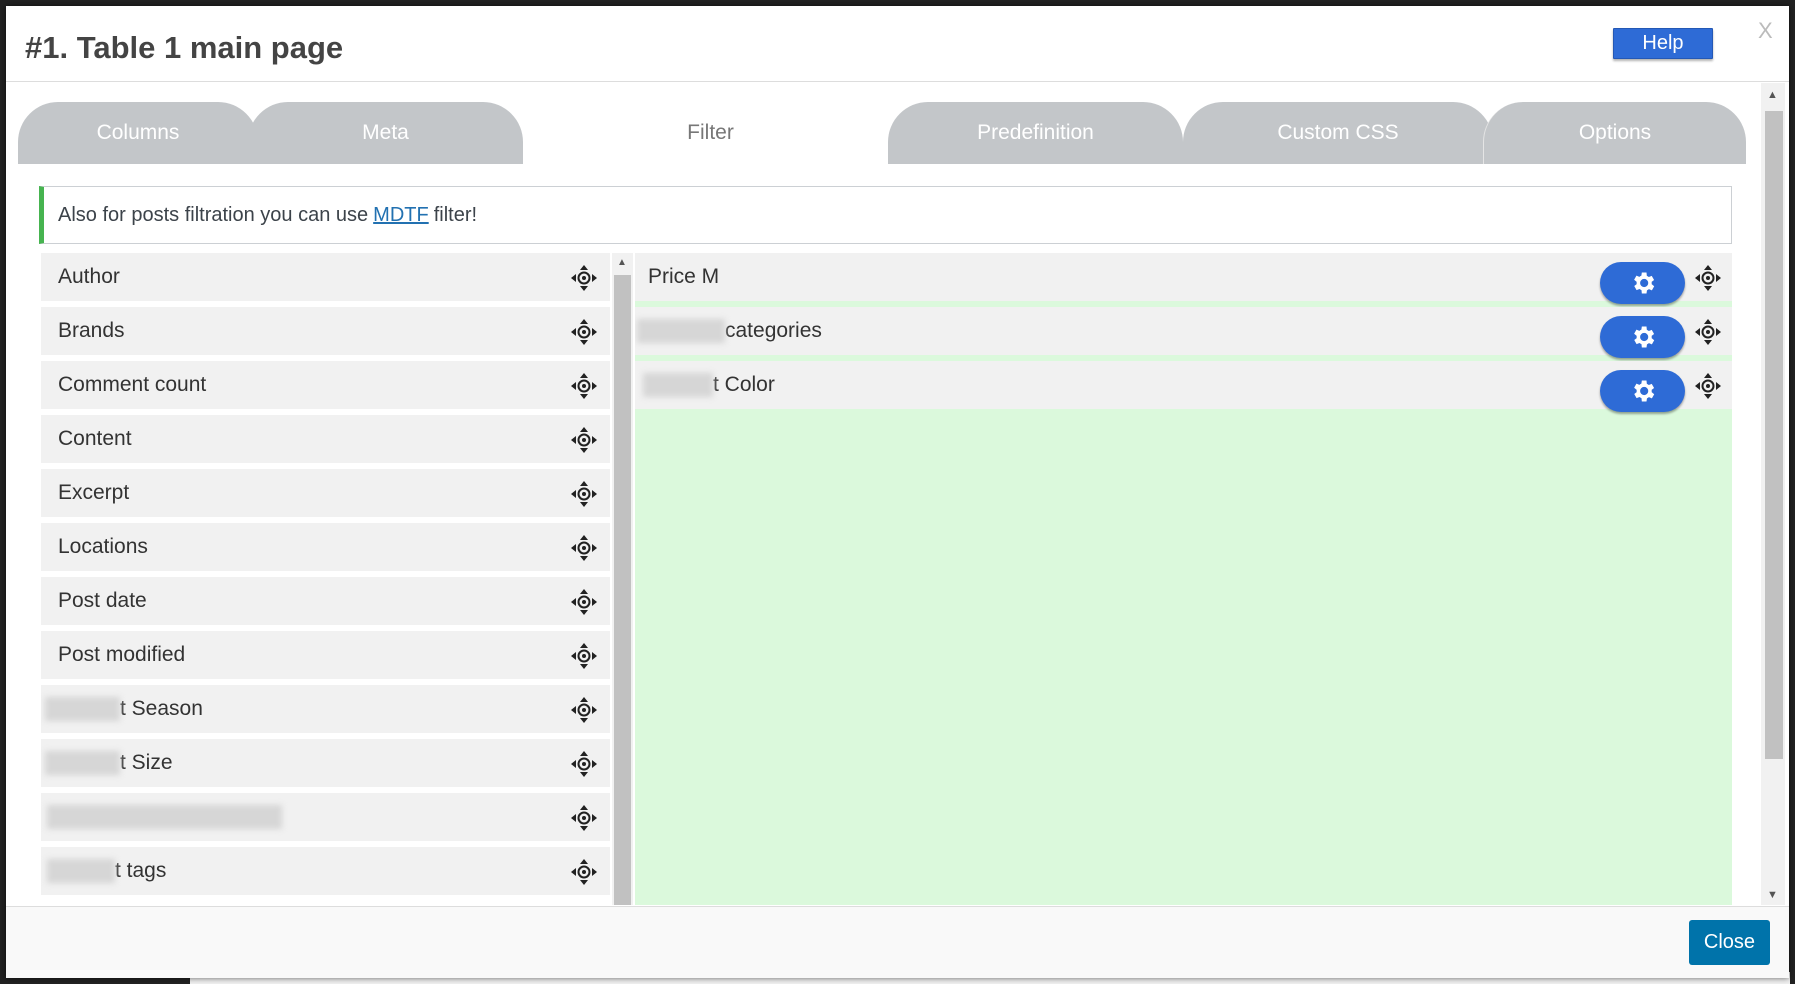  What do you see at coordinates (122, 654) in the screenshot?
I see `field-label: Post modified` at bounding box center [122, 654].